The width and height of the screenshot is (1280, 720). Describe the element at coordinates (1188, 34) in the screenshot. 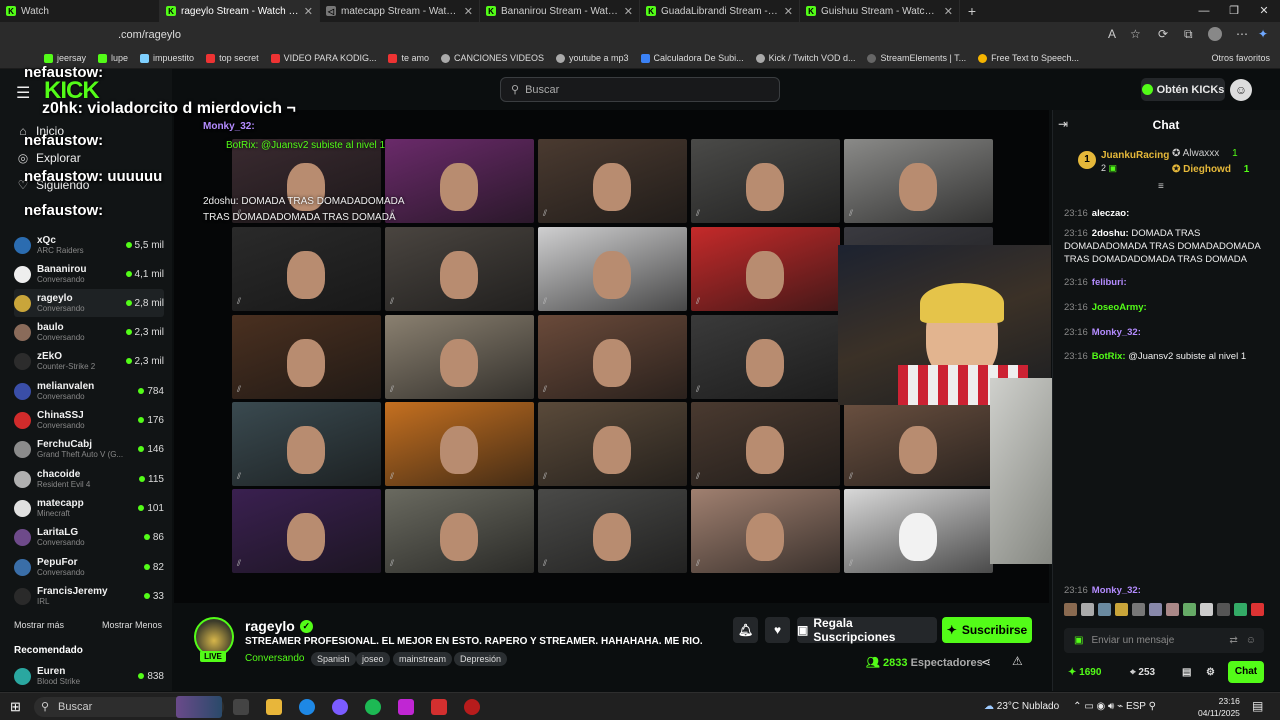

I see `collections-icon: ⧉` at that location.